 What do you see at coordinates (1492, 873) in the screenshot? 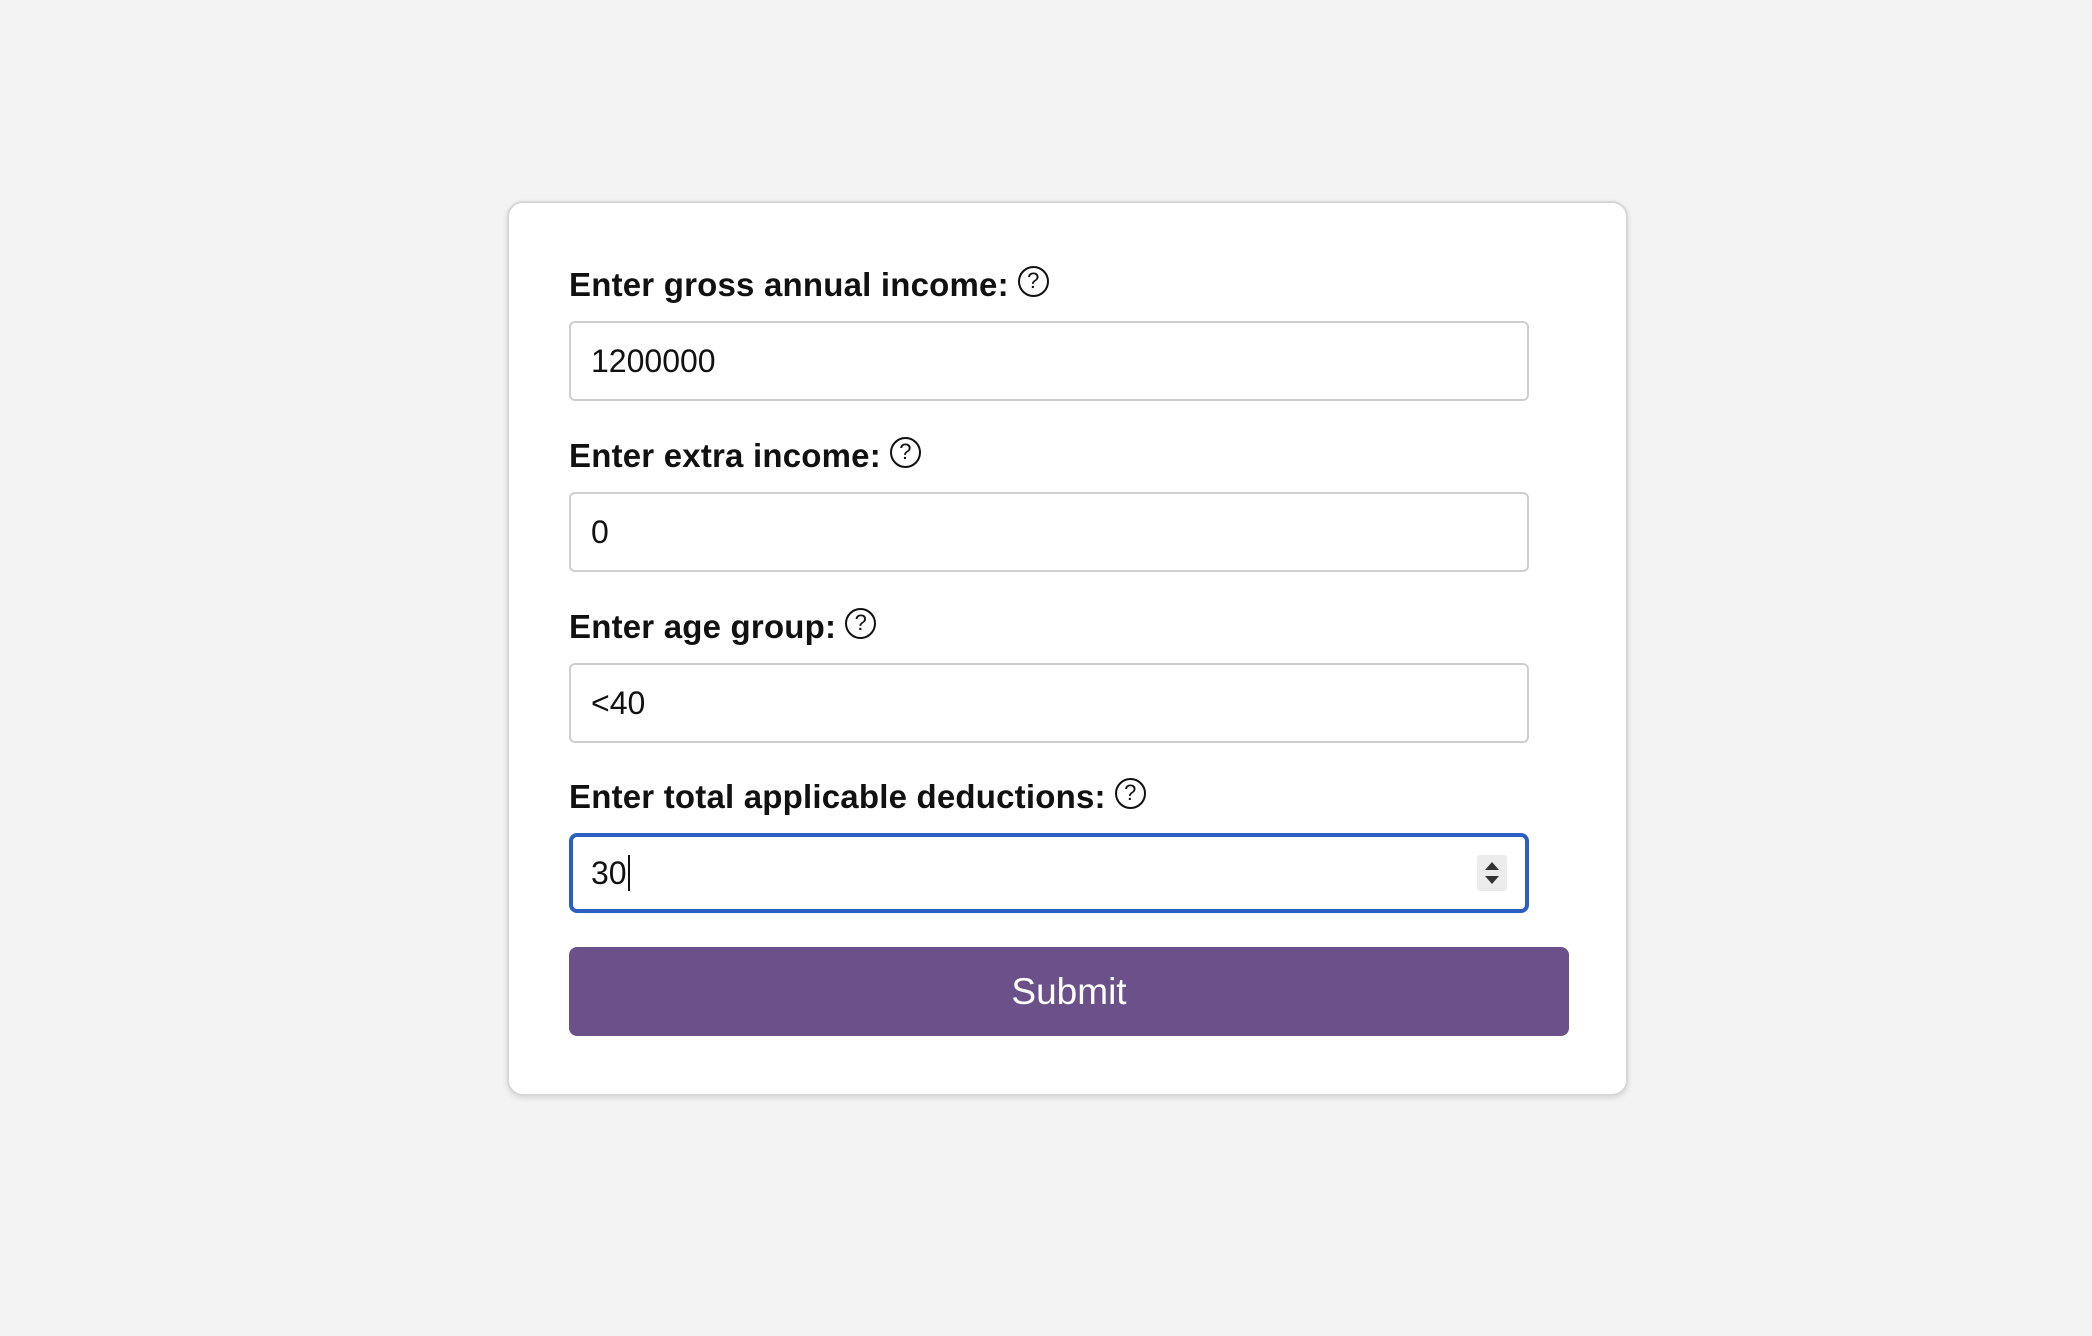
I see `number-spinner` at bounding box center [1492, 873].